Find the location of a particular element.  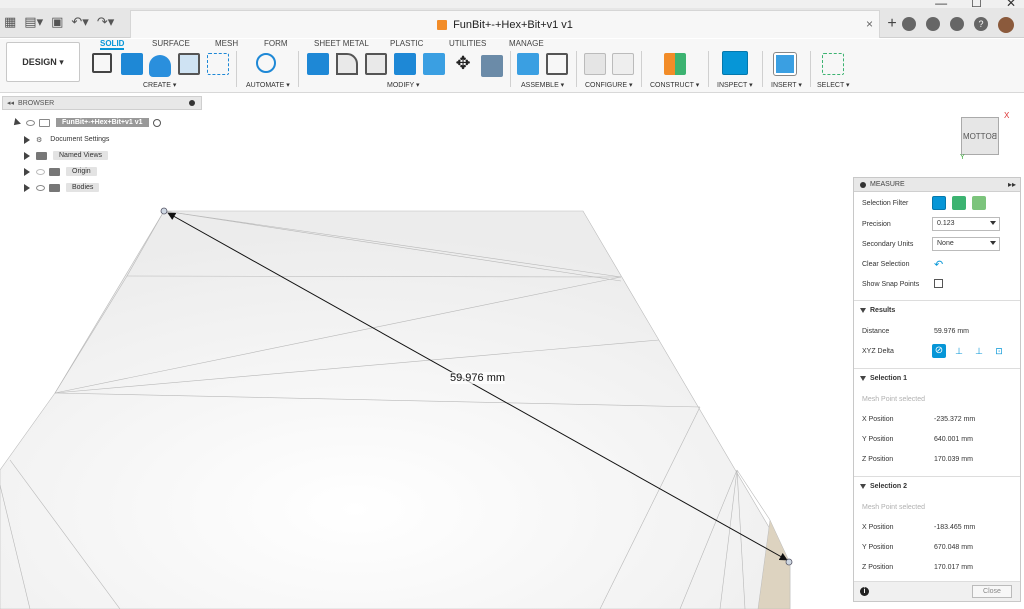

configure-icon is located at coordinates (595, 64).